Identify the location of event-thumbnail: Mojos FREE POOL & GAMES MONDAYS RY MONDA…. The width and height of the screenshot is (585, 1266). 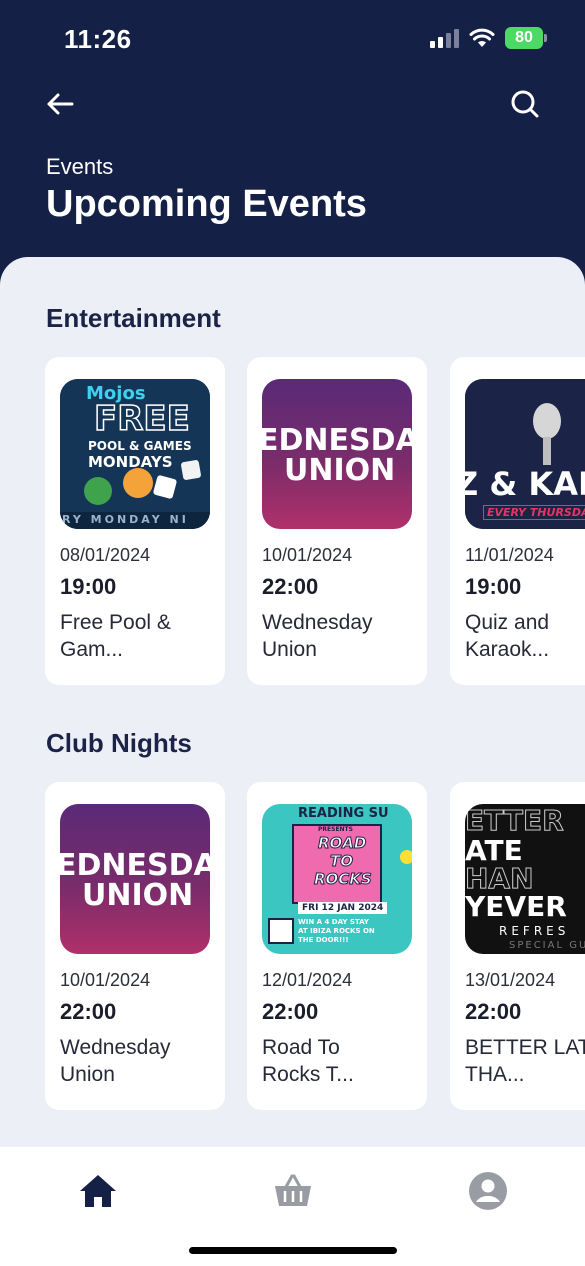
(135, 454).